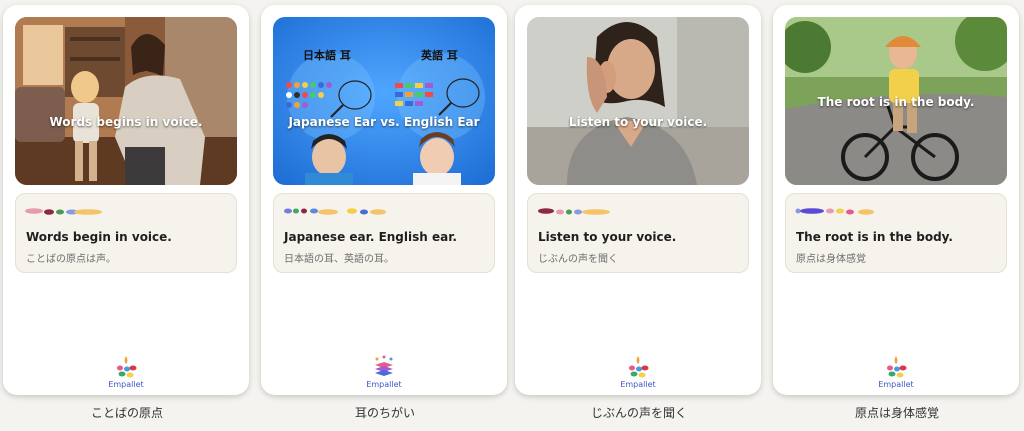 The height and width of the screenshot is (431, 1024). I want to click on photo-caption: Words begins in voice., so click(126, 122).